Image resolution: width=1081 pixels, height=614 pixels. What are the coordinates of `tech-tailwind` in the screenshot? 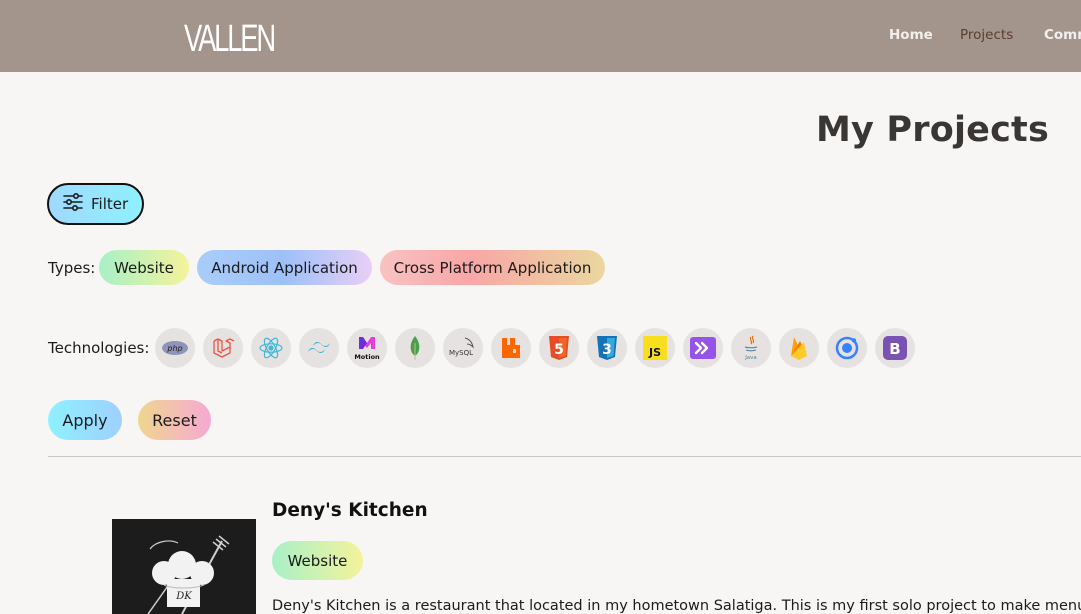 It's located at (319, 348).